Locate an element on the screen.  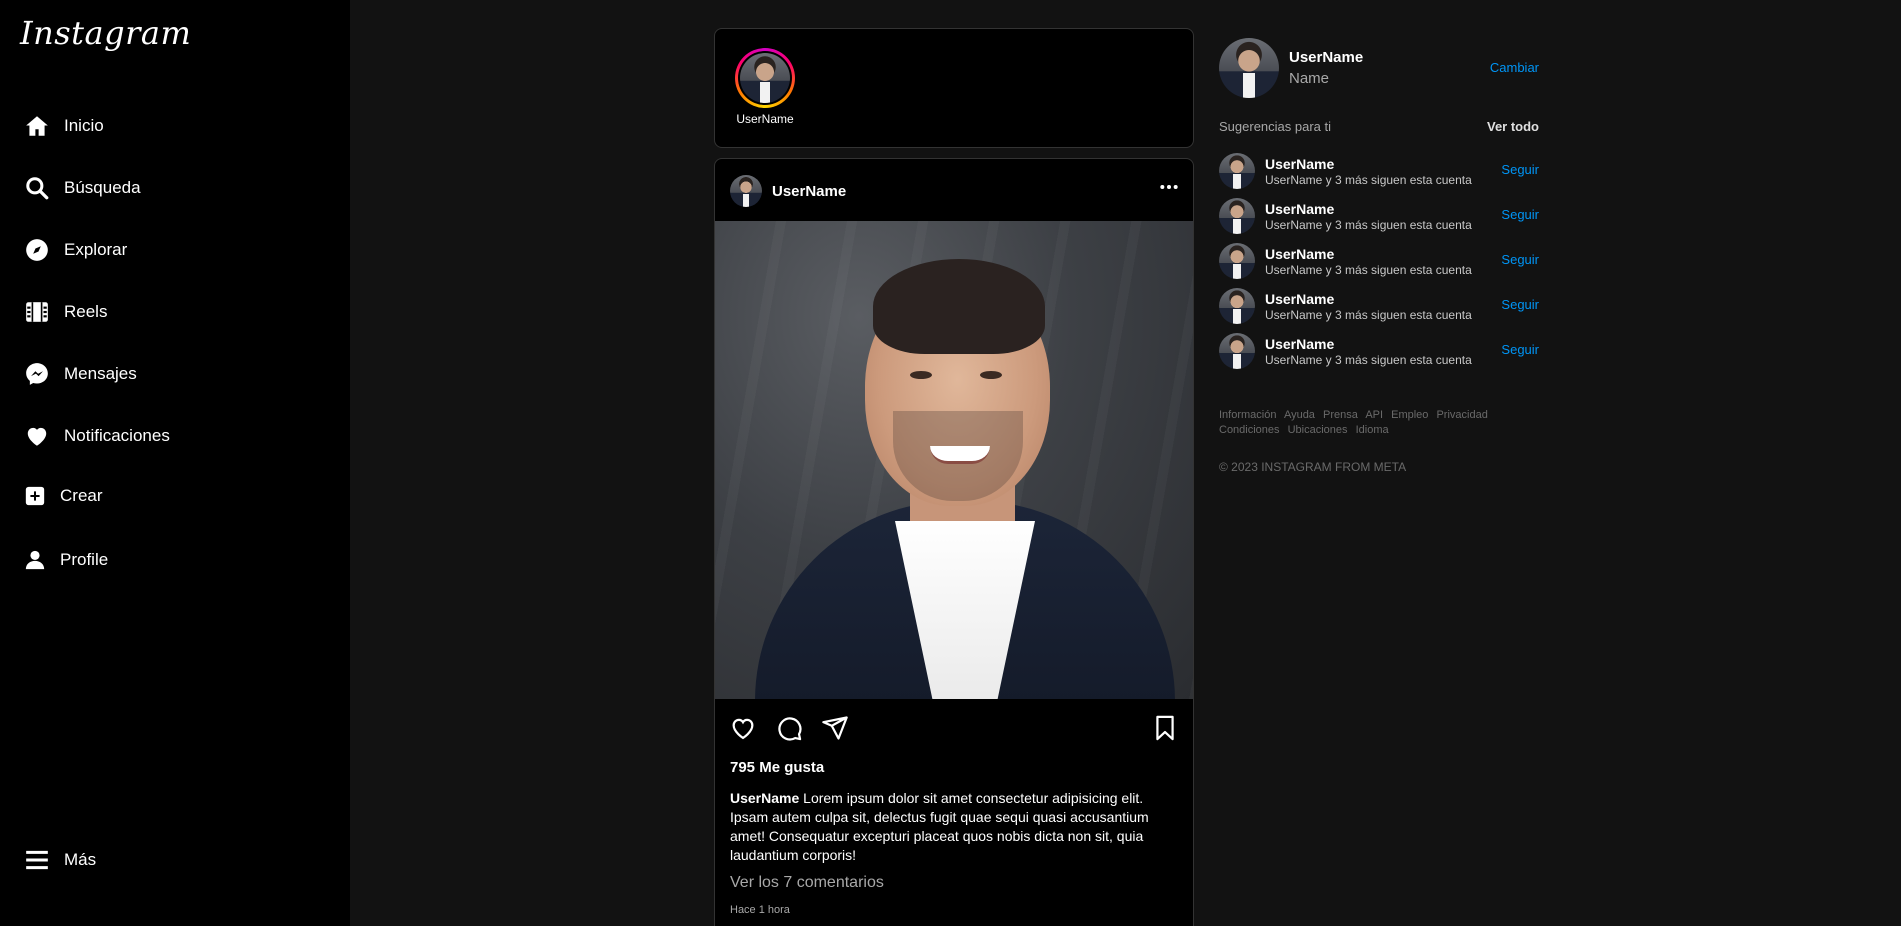
post-actions is located at coordinates (954, 729).